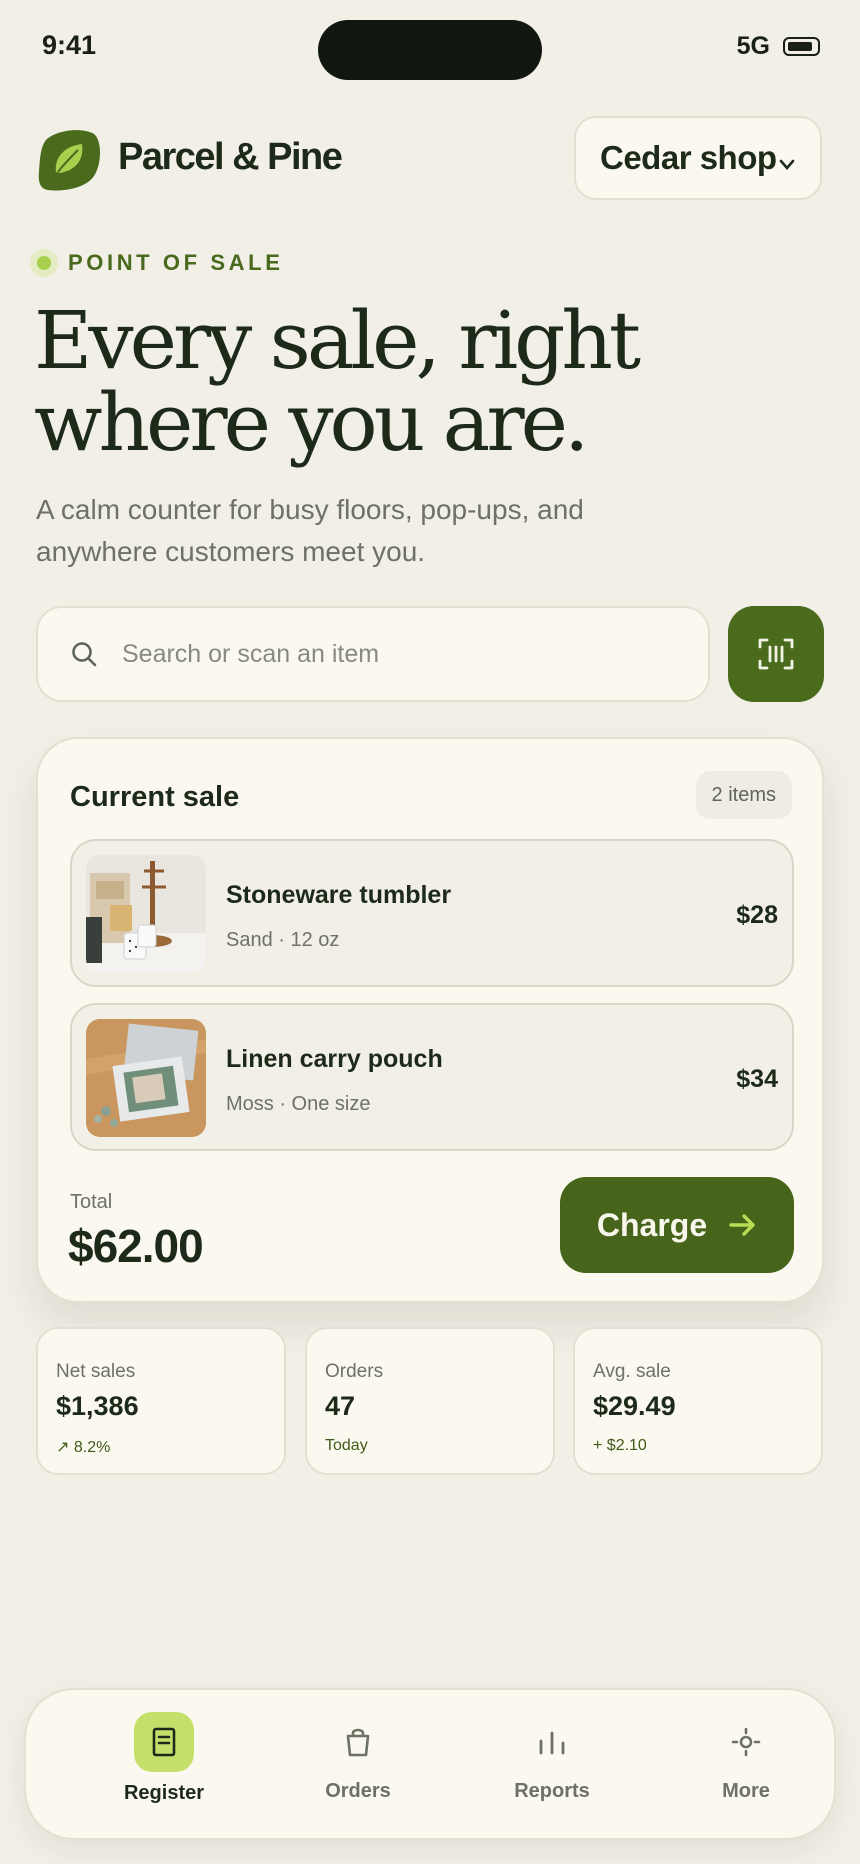 Image resolution: width=860 pixels, height=1864 pixels. I want to click on charge-button: Charge, so click(677, 1225).